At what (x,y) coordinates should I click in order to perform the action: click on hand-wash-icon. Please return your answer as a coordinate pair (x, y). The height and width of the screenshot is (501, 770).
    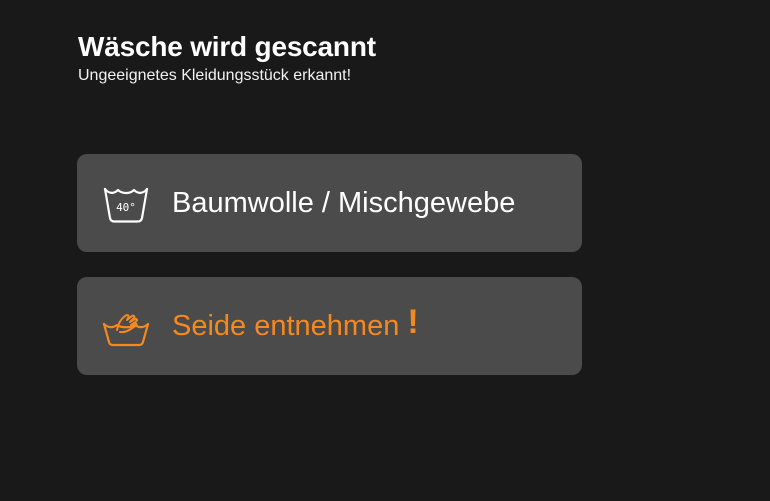
    Looking at the image, I should click on (126, 326).